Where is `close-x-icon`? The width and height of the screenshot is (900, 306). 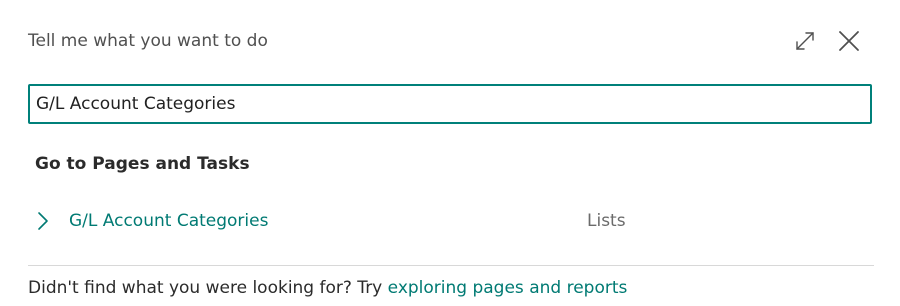 close-x-icon is located at coordinates (849, 41).